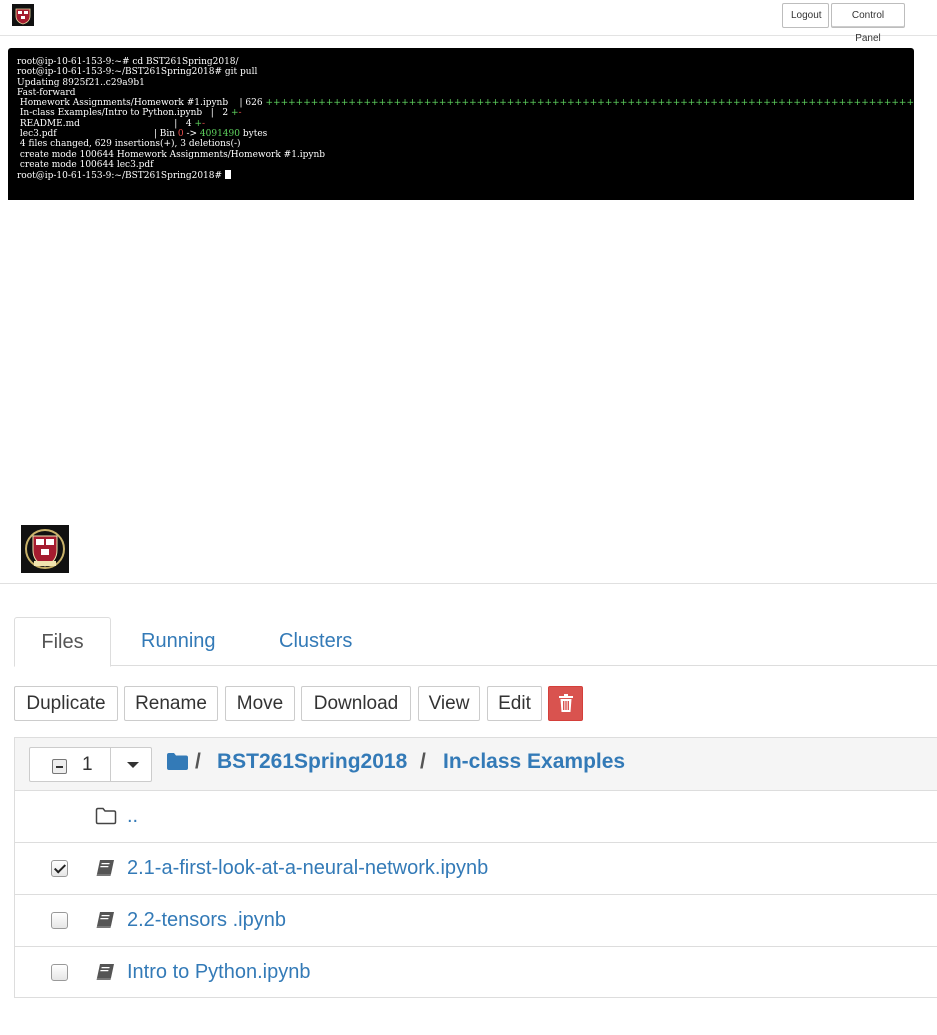 The image size is (937, 1035). I want to click on breadcrumb-link: BST261Spring2018, so click(312, 762).